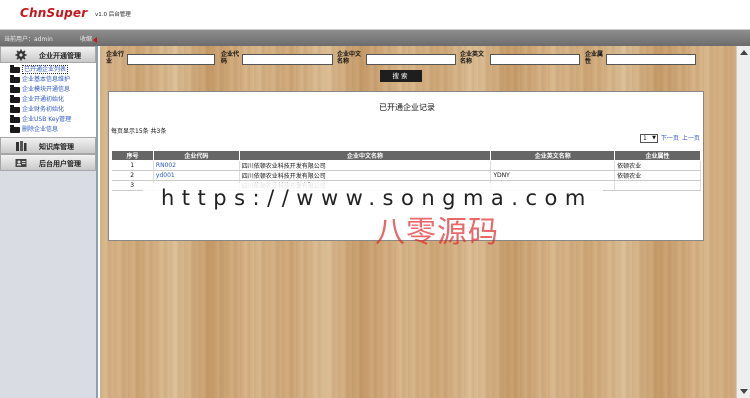  I want to click on records-title: 已开通企业记录, so click(407, 107).